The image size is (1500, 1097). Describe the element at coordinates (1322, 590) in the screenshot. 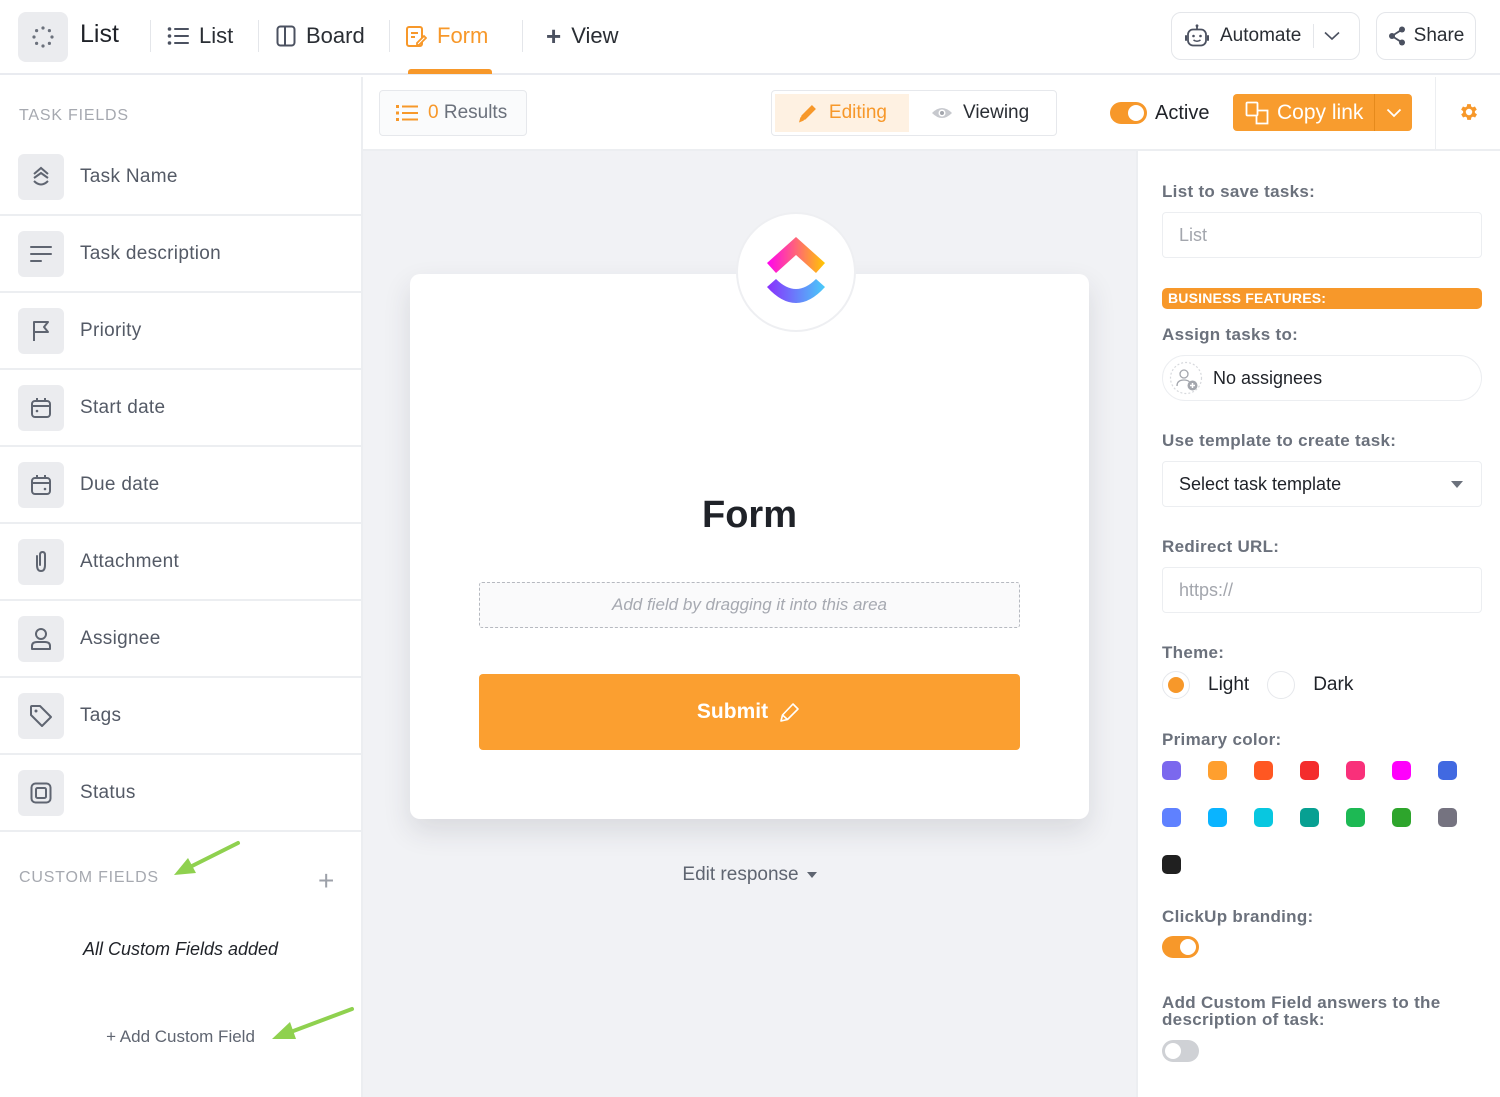

I see `redirect-url-input: https://` at that location.